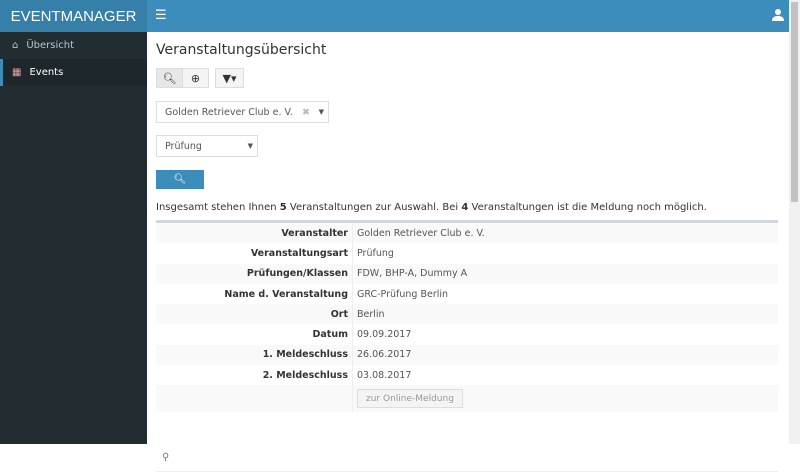 The width and height of the screenshot is (800, 472). What do you see at coordinates (467, 334) in the screenshot?
I see `table-row: Datum 09.09.2017` at bounding box center [467, 334].